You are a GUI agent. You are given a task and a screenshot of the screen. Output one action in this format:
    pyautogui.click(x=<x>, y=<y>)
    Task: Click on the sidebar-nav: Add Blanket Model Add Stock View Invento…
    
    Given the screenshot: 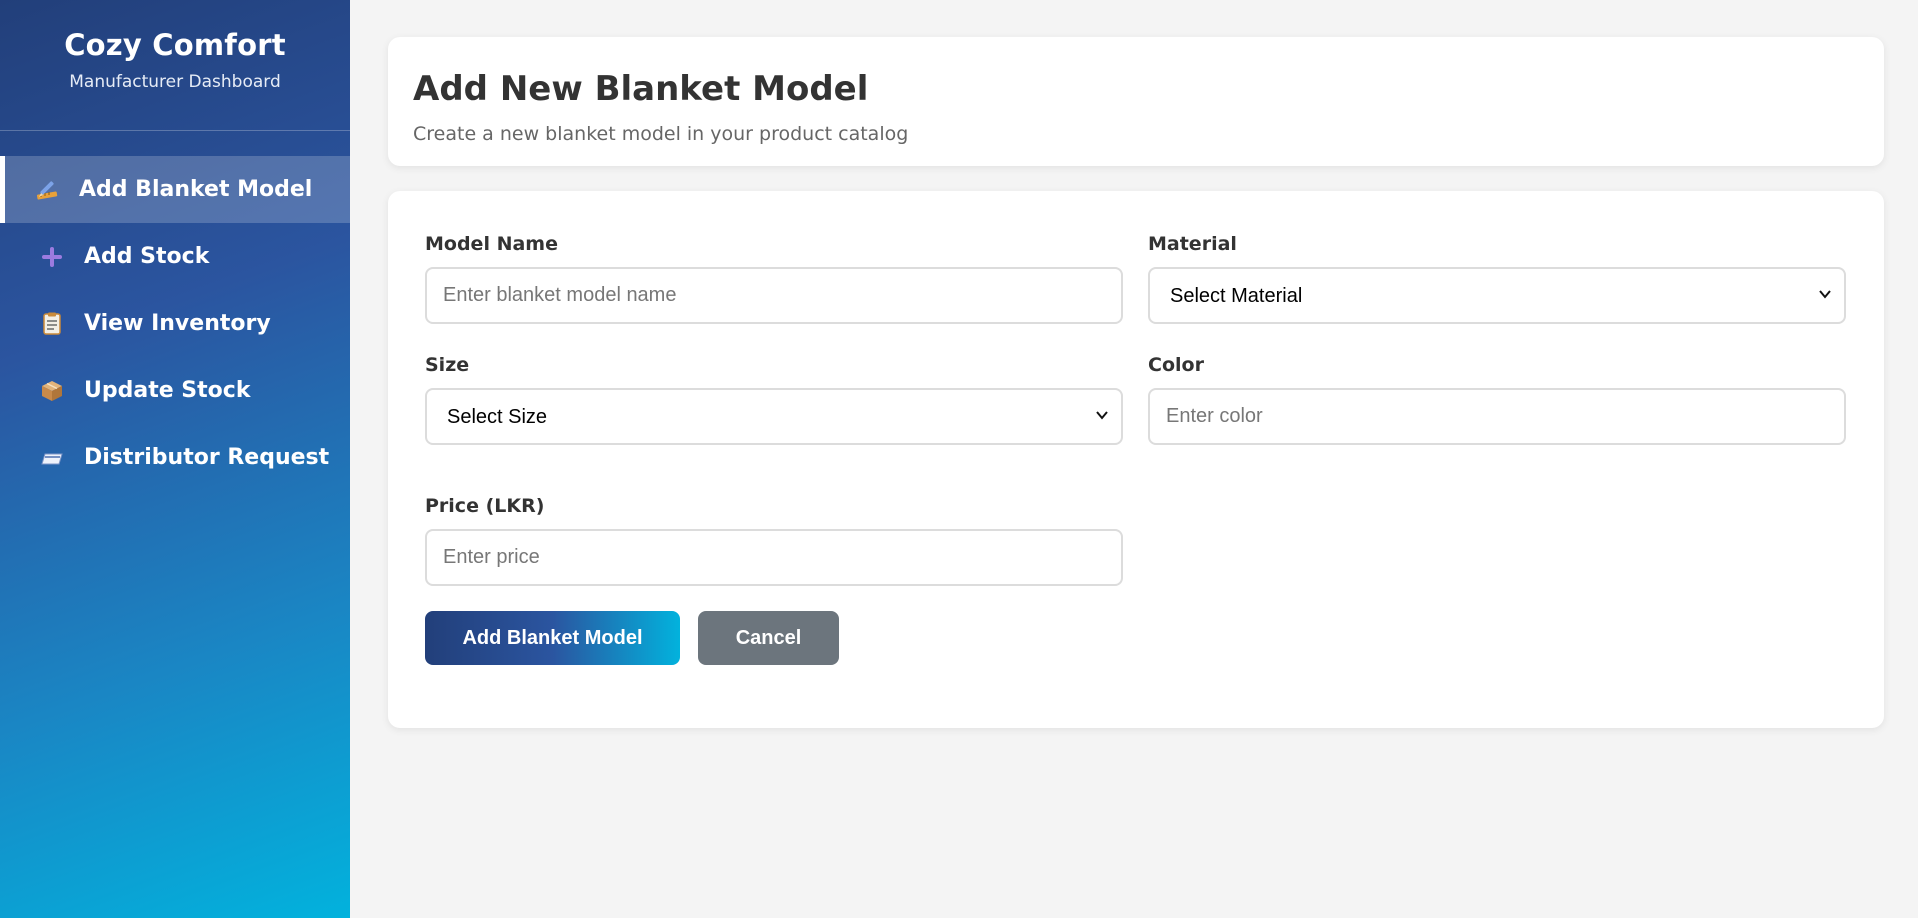 What is the action you would take?
    pyautogui.click(x=175, y=323)
    